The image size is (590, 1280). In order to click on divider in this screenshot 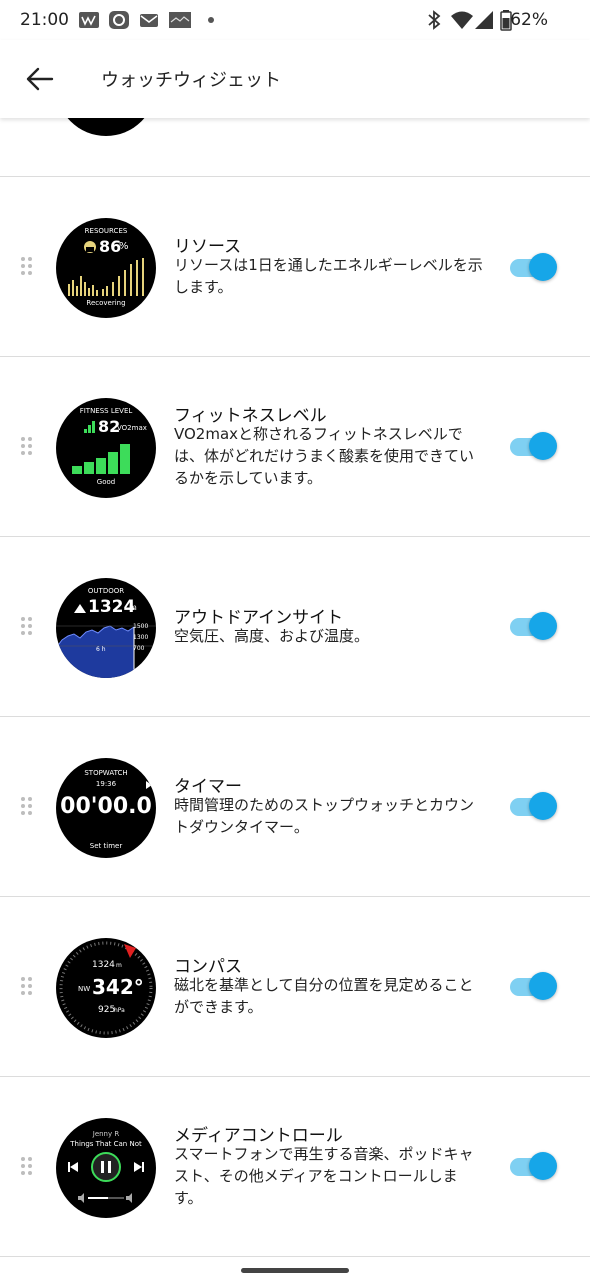, I will do `click(295, 1256)`.